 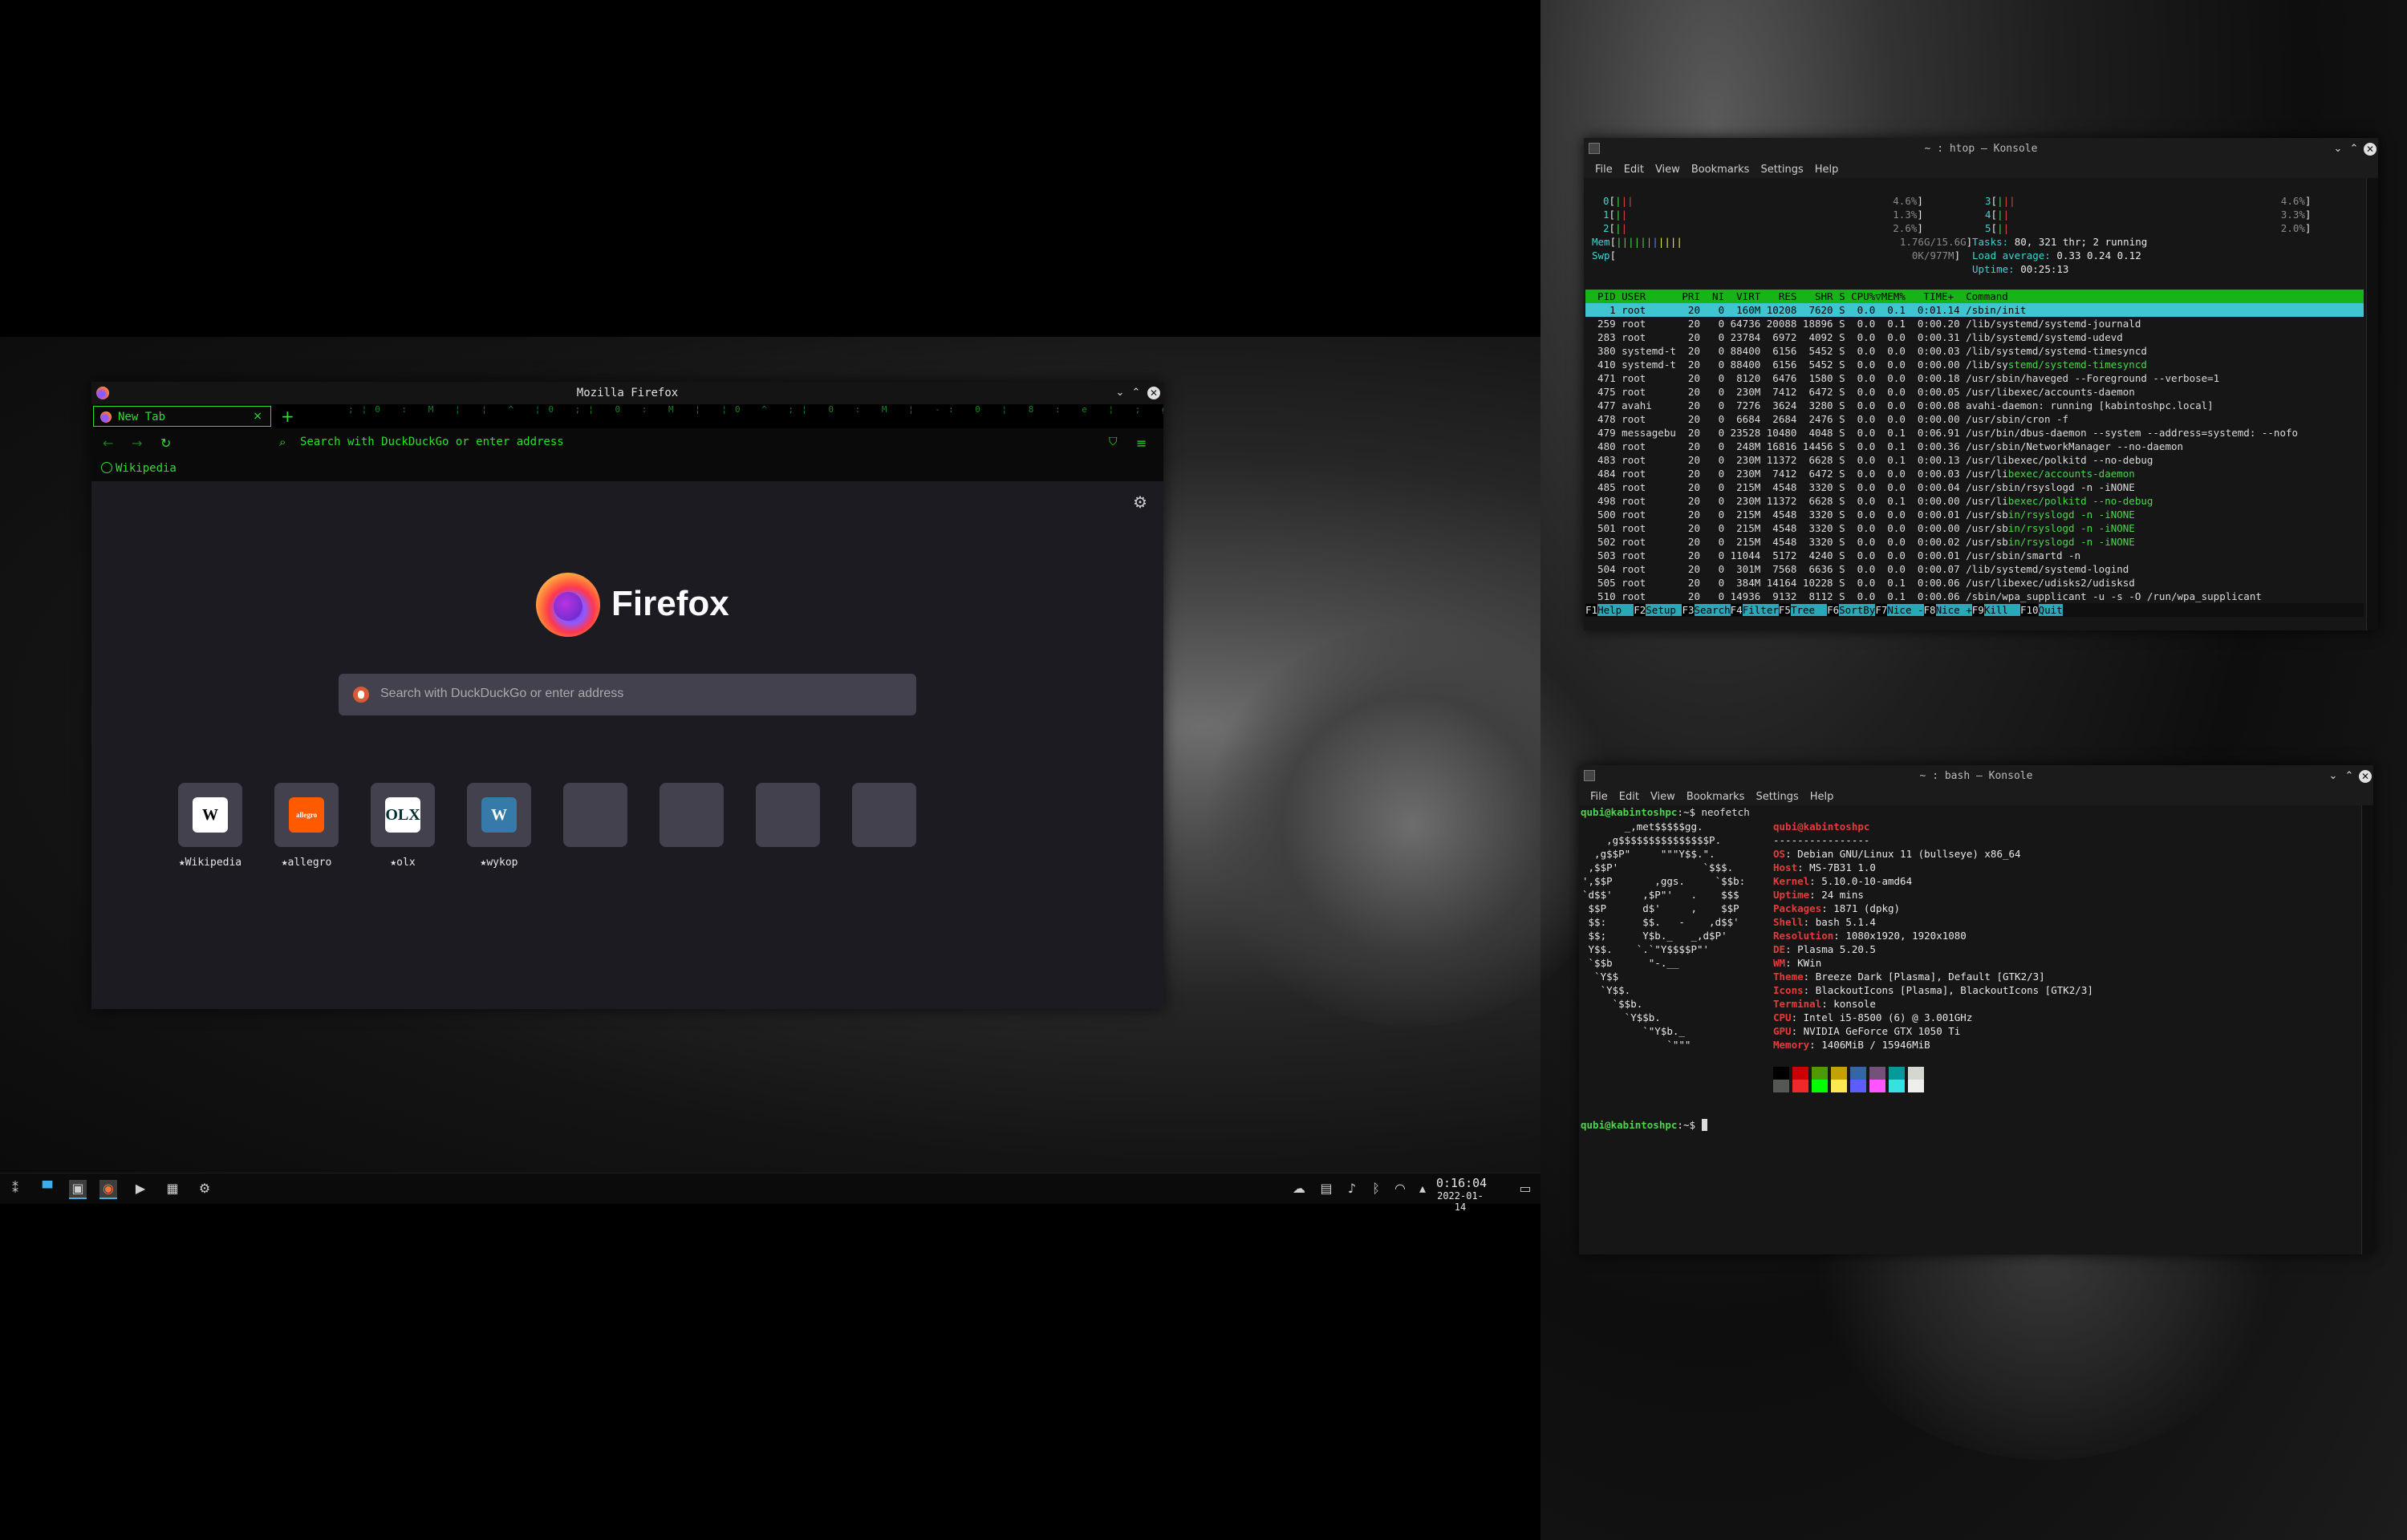 What do you see at coordinates (47, 1189) in the screenshot?
I see `file-manager-icon: ▀` at bounding box center [47, 1189].